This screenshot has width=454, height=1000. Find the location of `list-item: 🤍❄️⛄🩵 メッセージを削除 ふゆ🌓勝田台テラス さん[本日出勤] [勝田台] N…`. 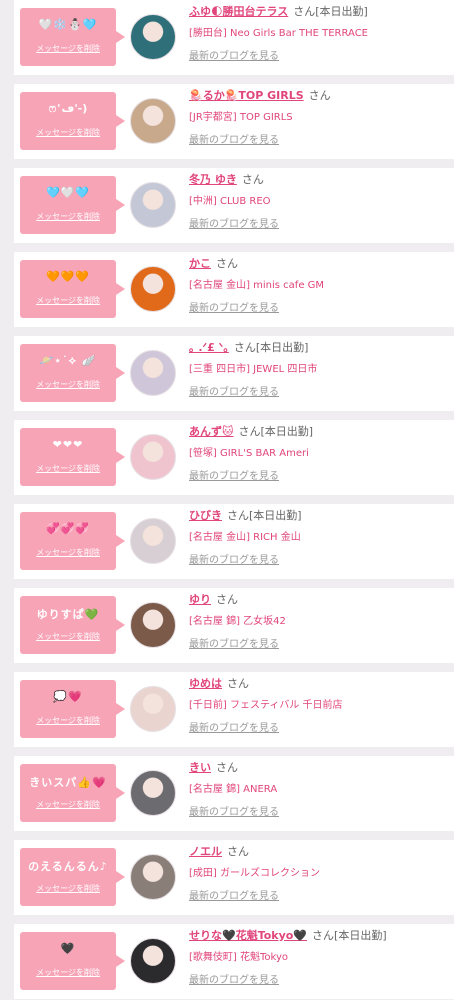

list-item: 🤍❄️⛄🩵 メッセージを削除 ふゆ🌓勝田台テラス さん[本日出勤] [勝田台] N… is located at coordinates (234, 37).